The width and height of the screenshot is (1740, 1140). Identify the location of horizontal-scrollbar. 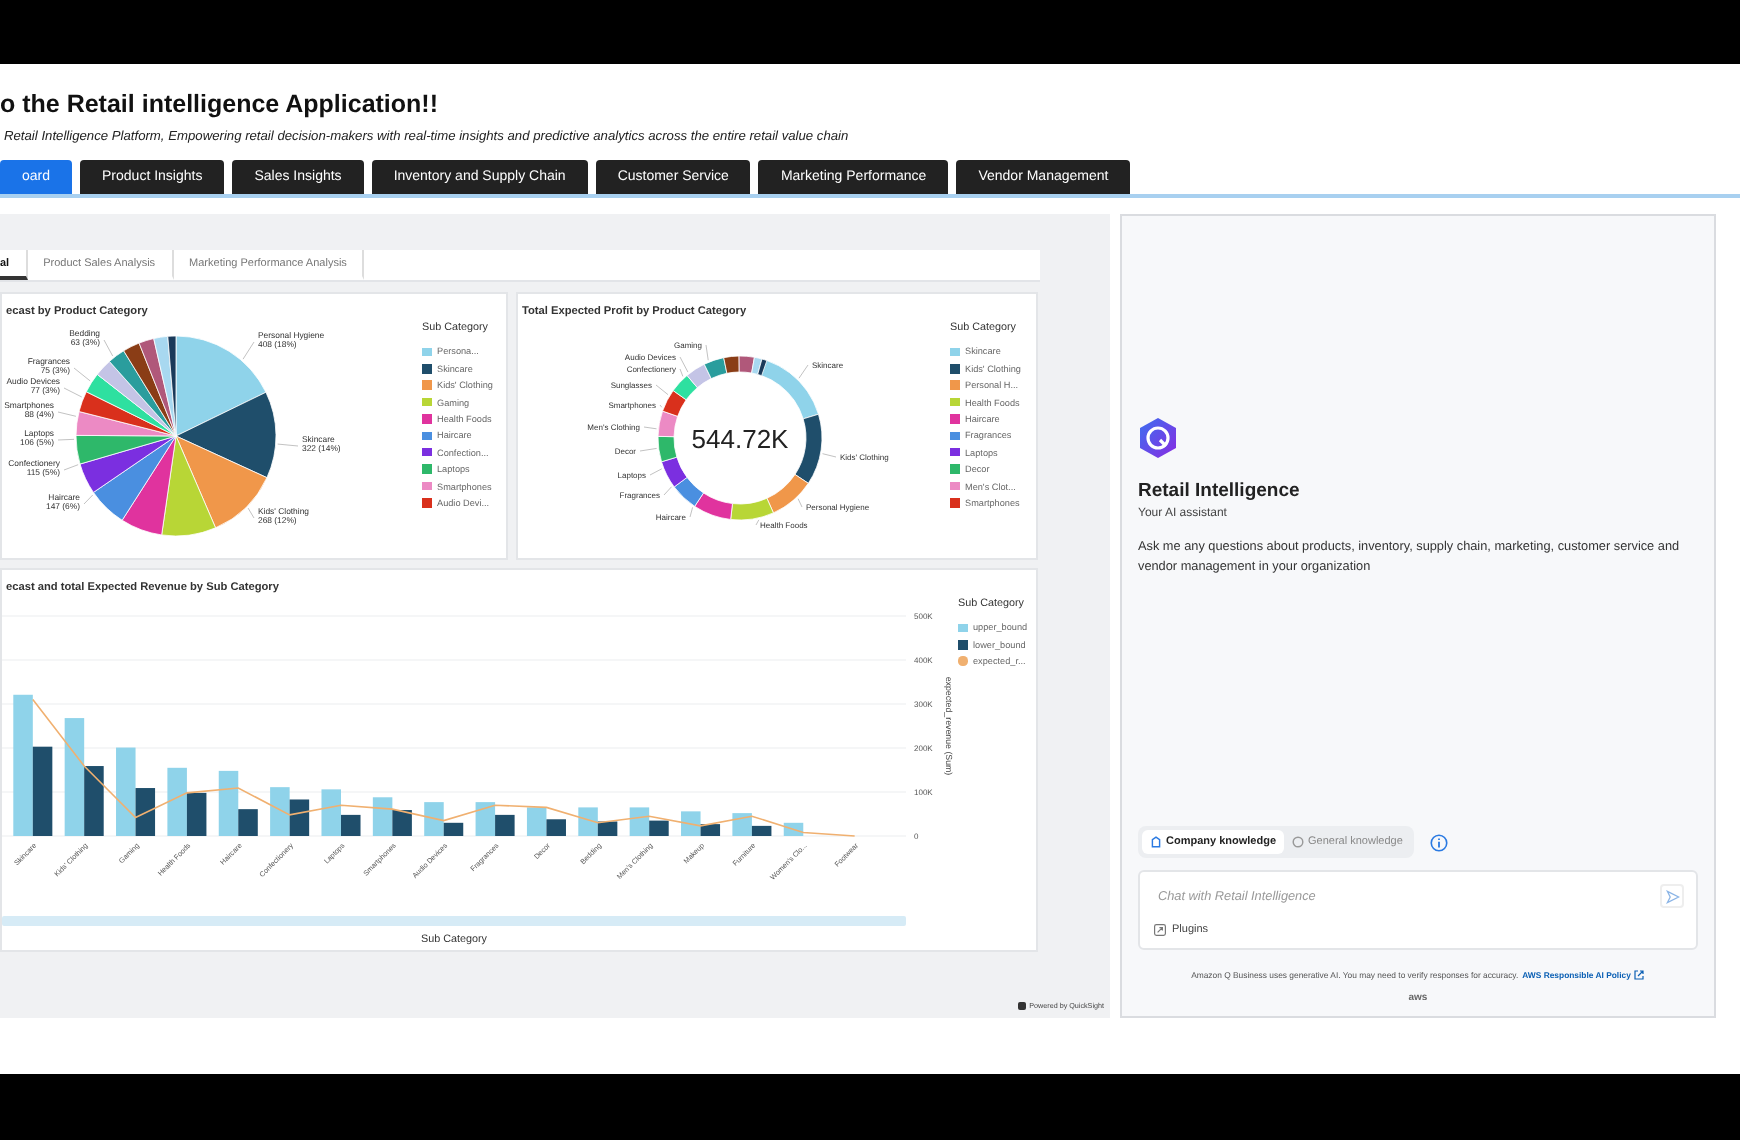
(454, 921).